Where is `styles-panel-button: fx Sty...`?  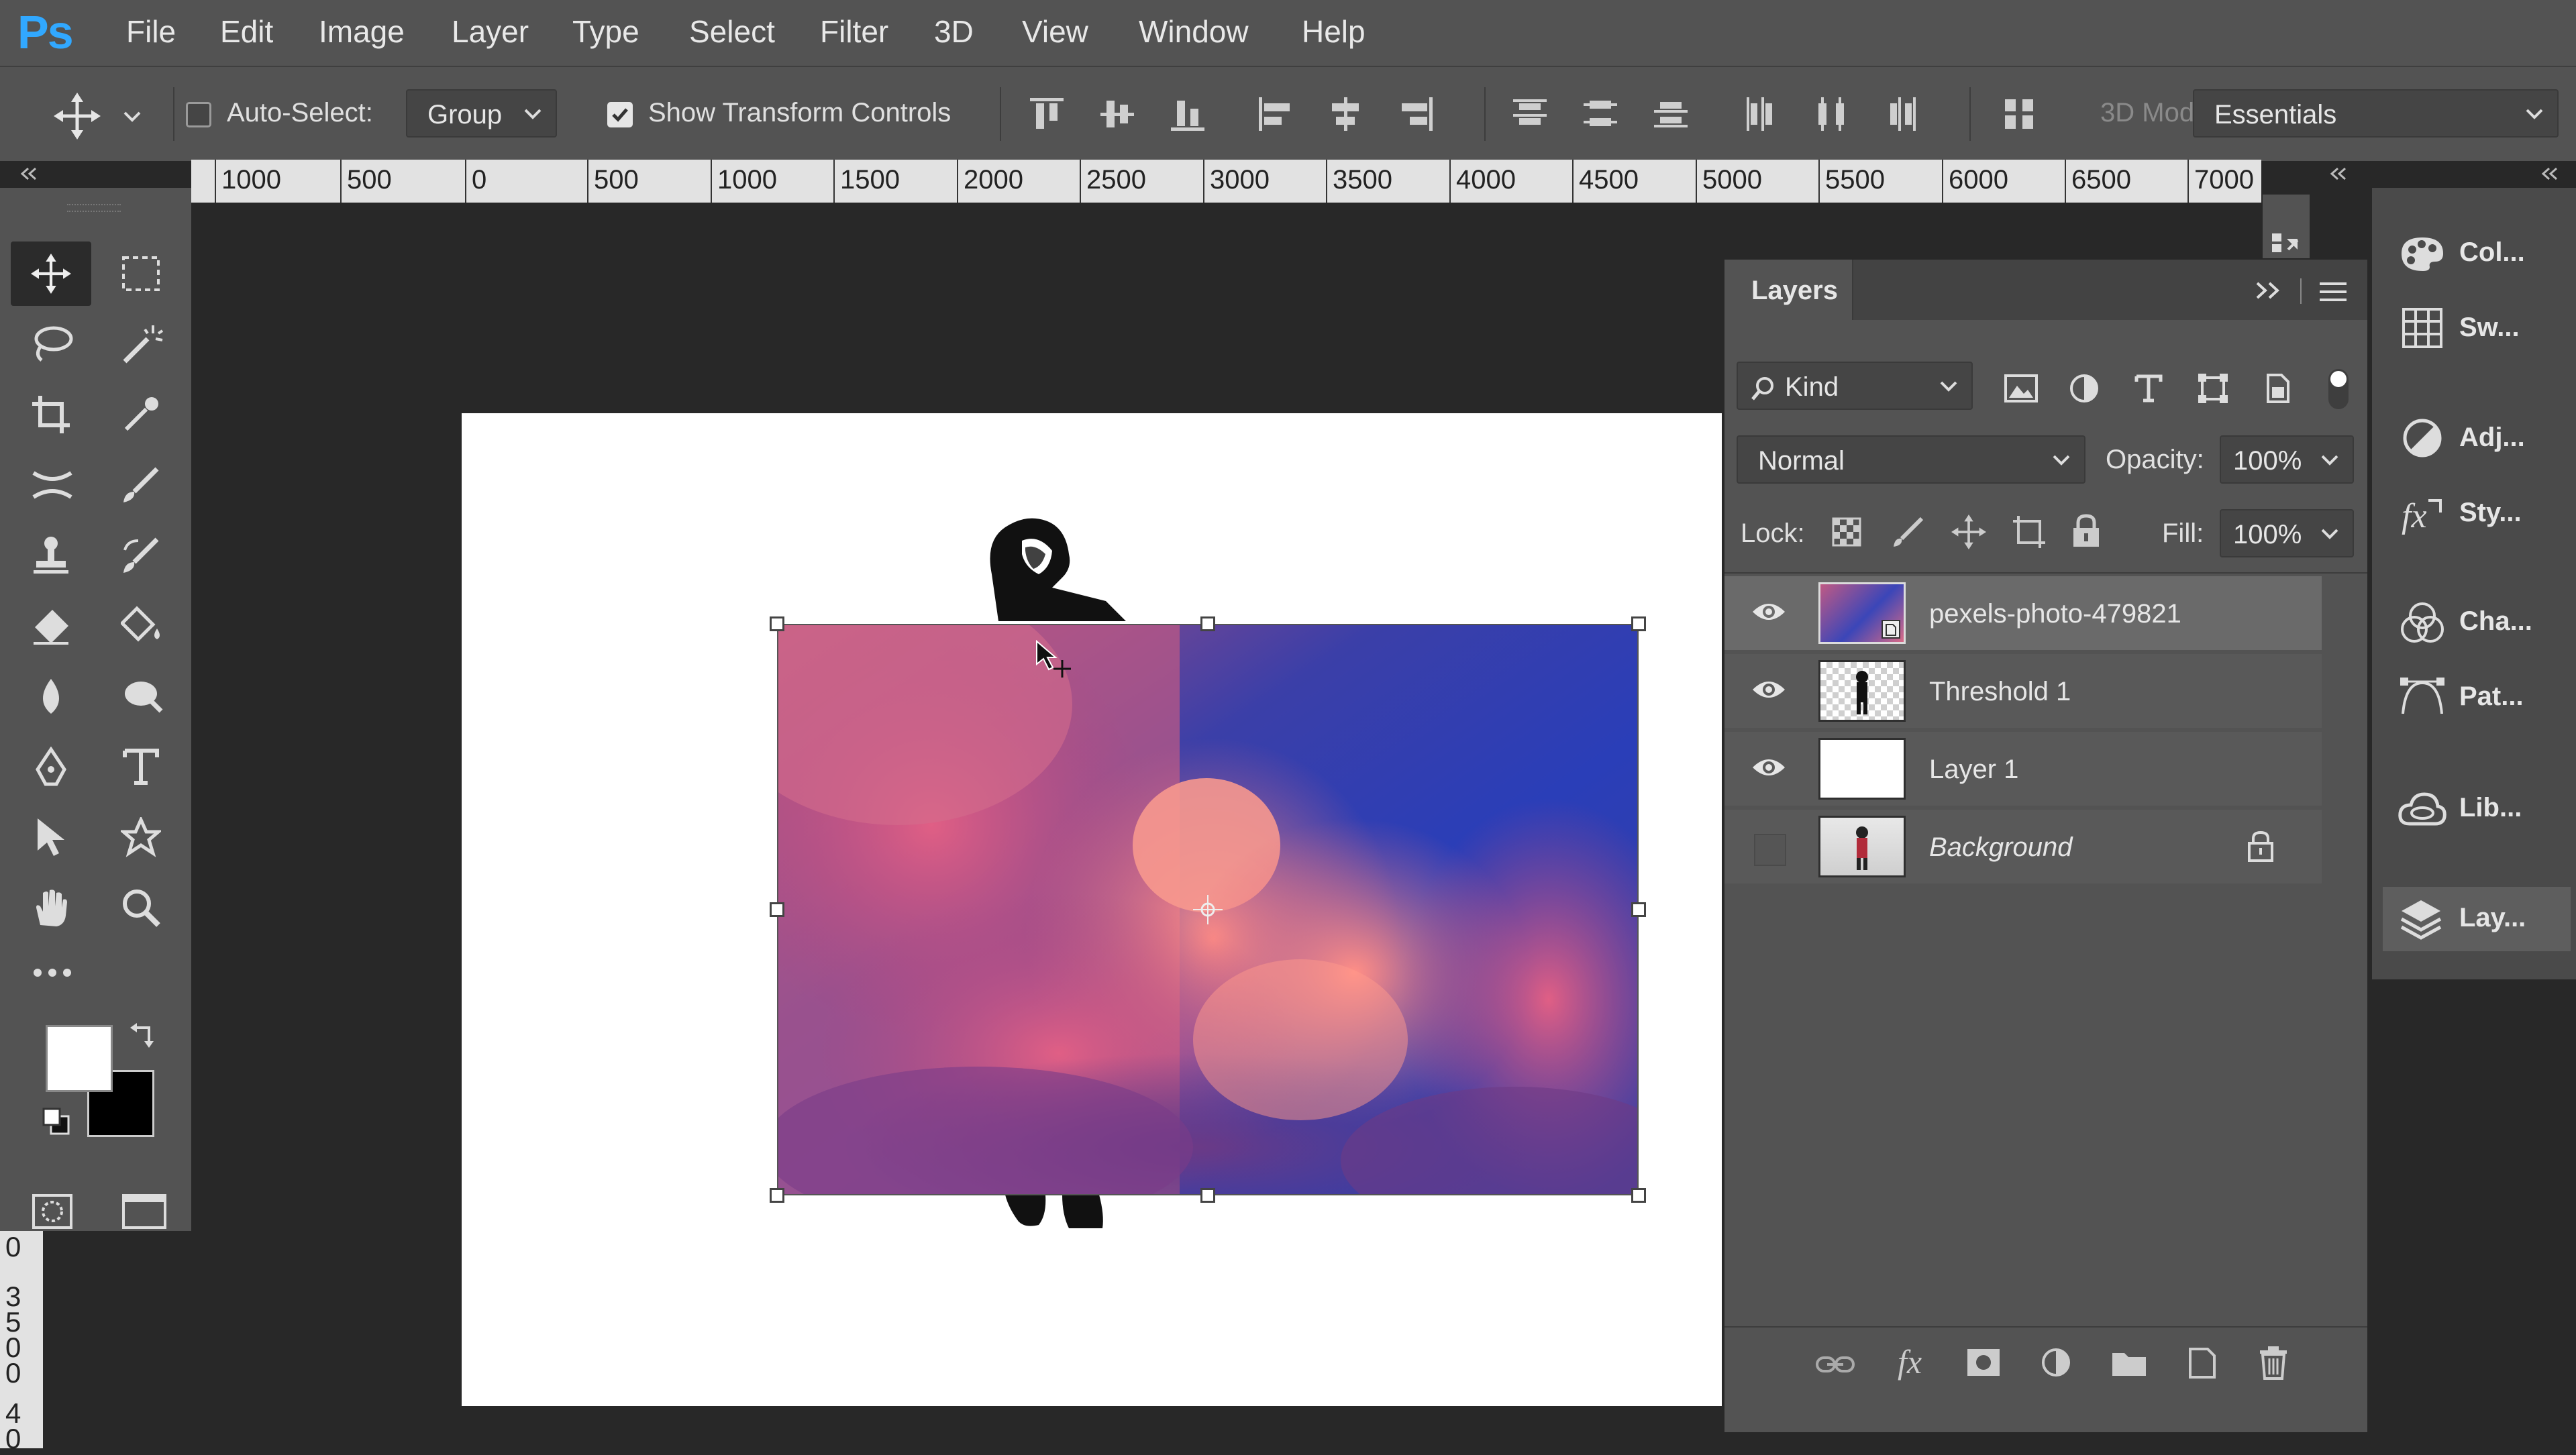 styles-panel-button: fx Sty... is located at coordinates (2479, 514).